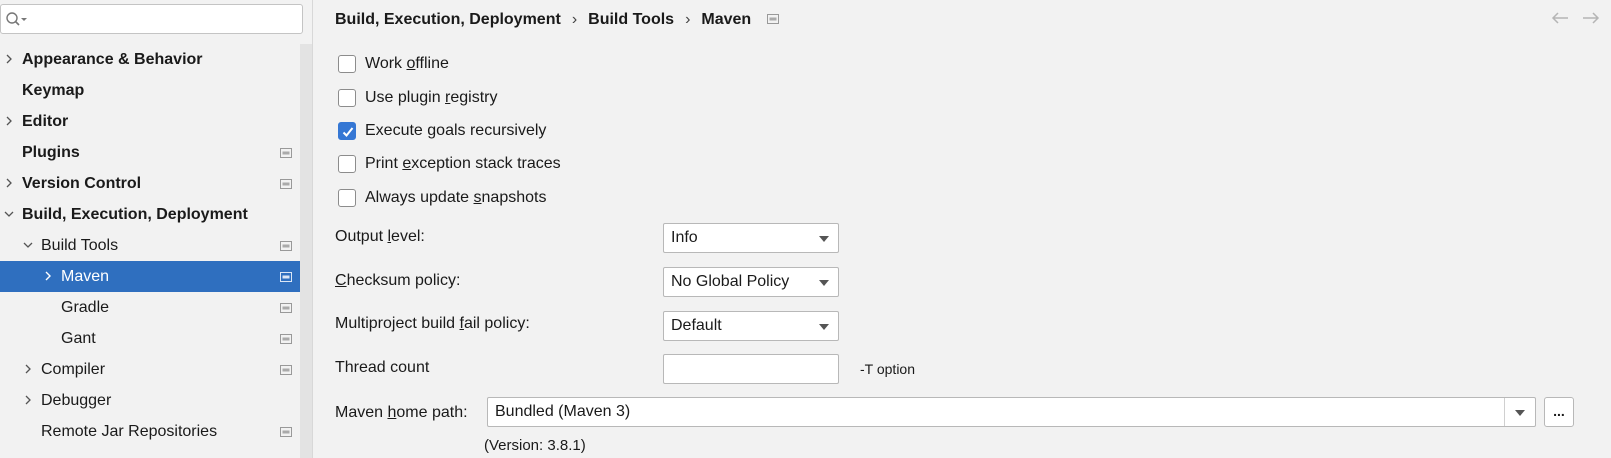  I want to click on thread-count-input, so click(751, 369).